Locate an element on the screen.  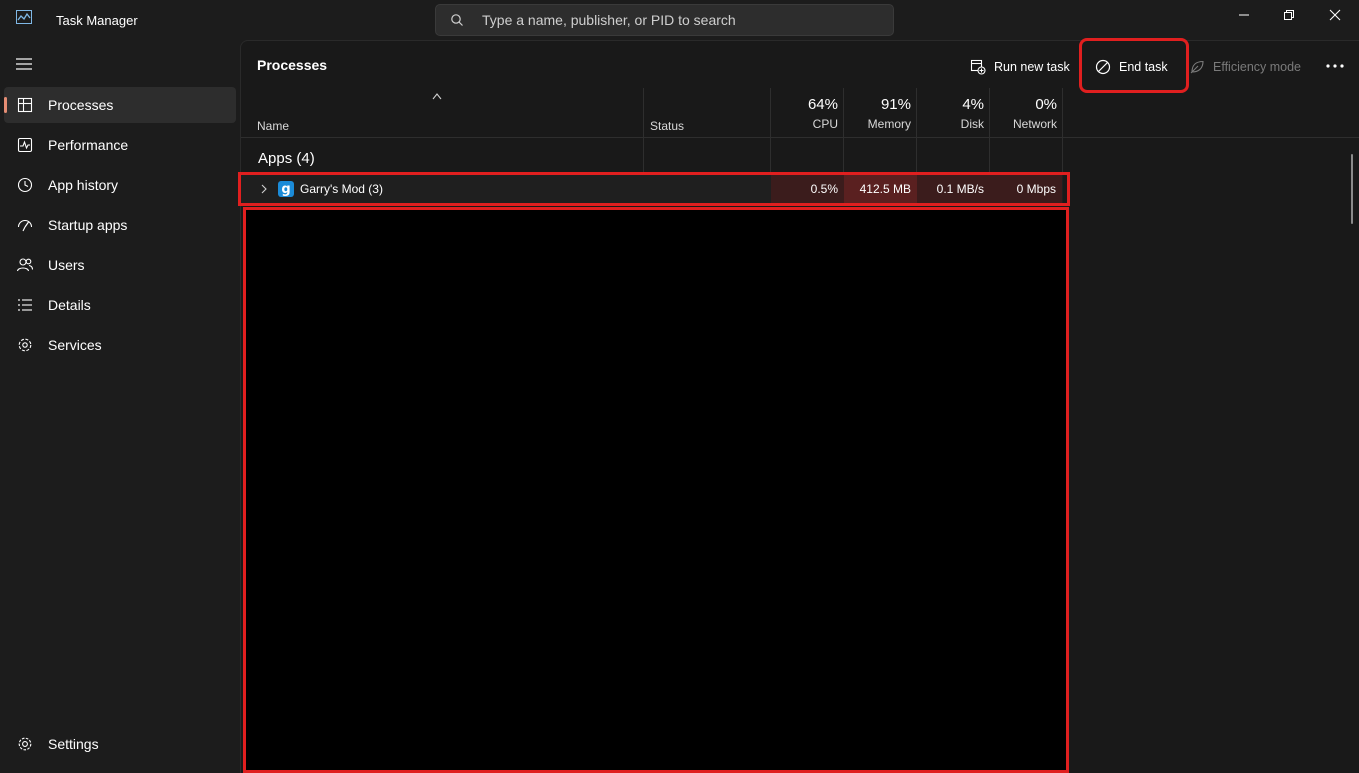
disk-column-label: Disk is located at coordinates (972, 124).